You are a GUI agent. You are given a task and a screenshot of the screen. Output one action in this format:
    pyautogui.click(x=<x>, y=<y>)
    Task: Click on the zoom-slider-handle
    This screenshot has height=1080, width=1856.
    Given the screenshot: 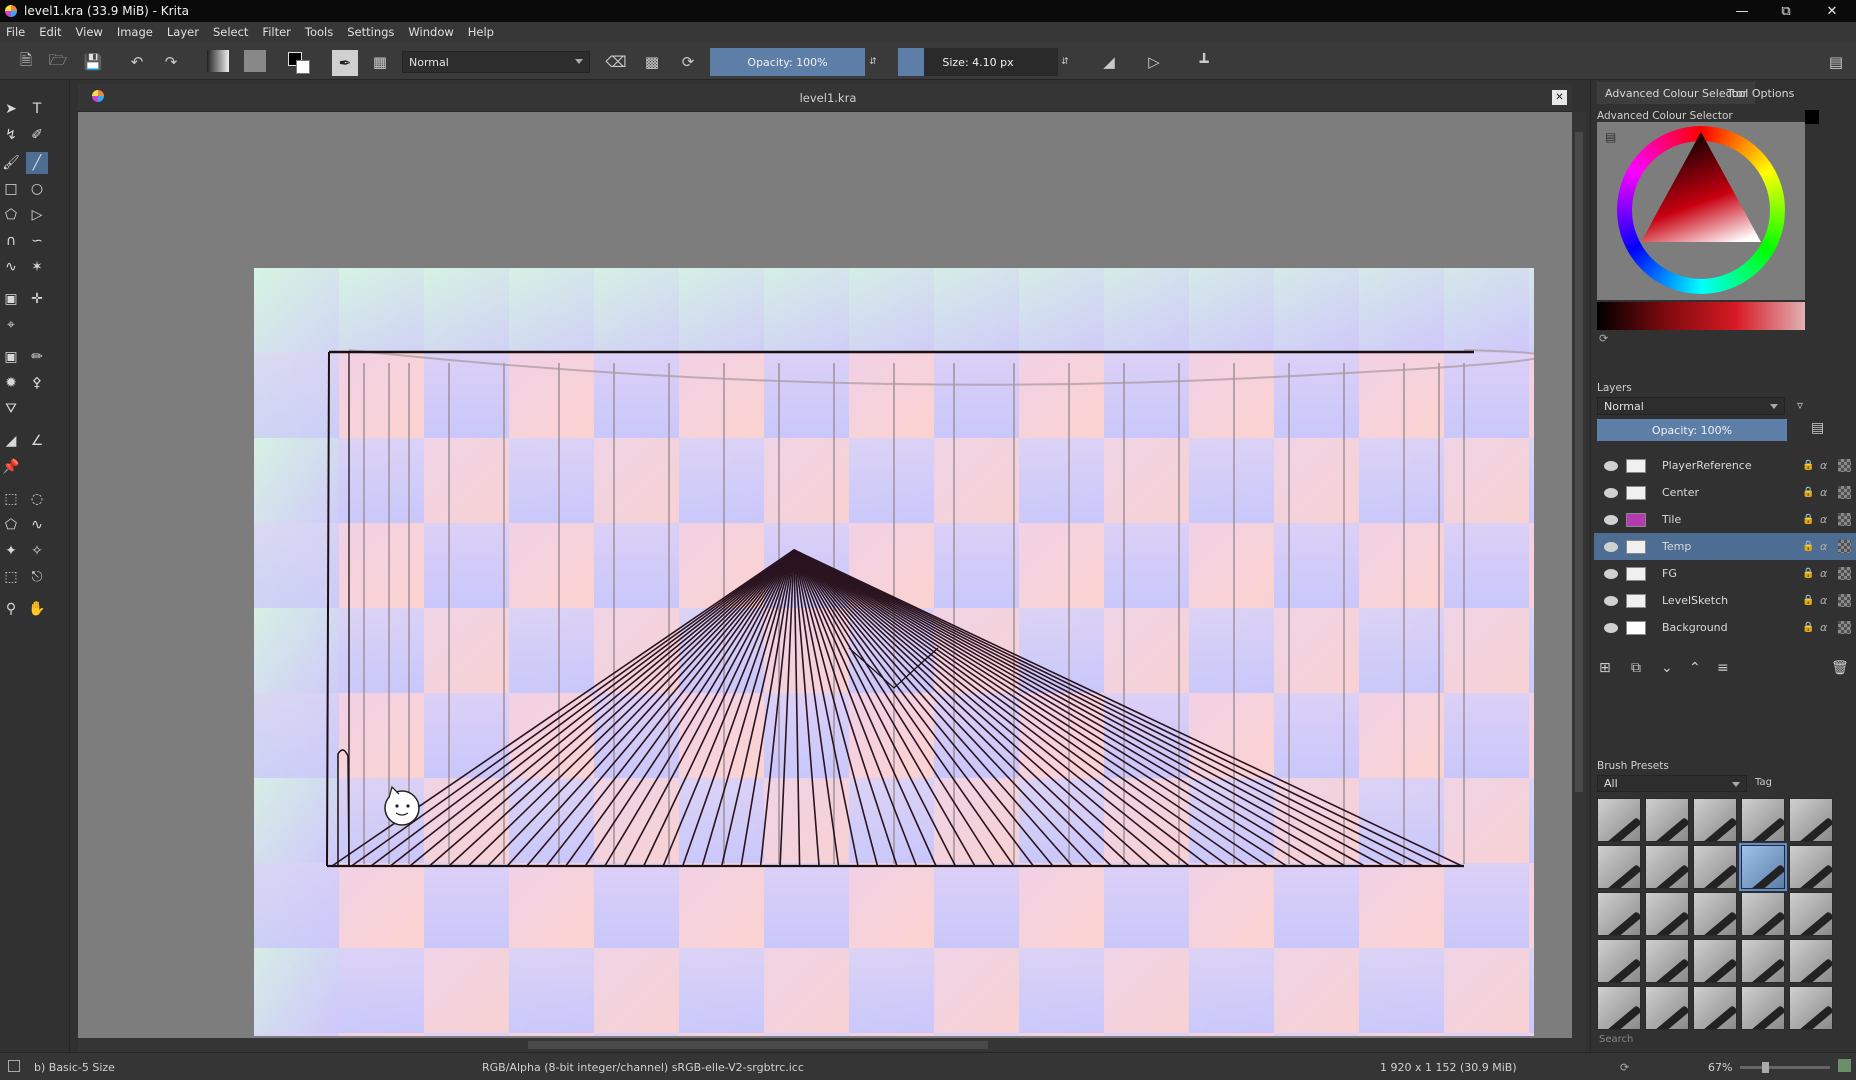 What is the action you would take?
    pyautogui.click(x=1765, y=1067)
    